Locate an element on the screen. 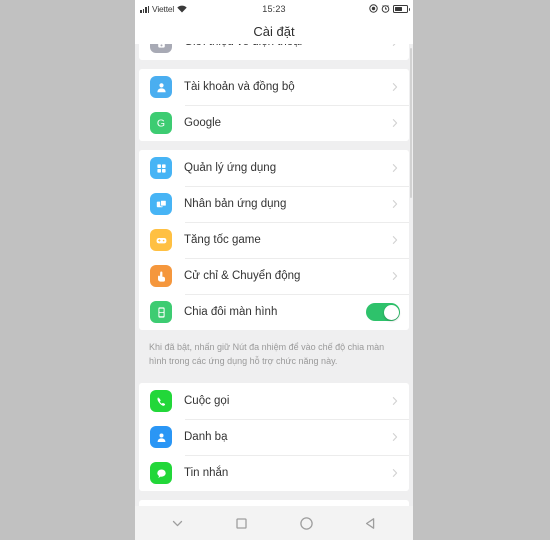 The image size is (550, 540). list-item: Danh bạ is located at coordinates (274, 437).